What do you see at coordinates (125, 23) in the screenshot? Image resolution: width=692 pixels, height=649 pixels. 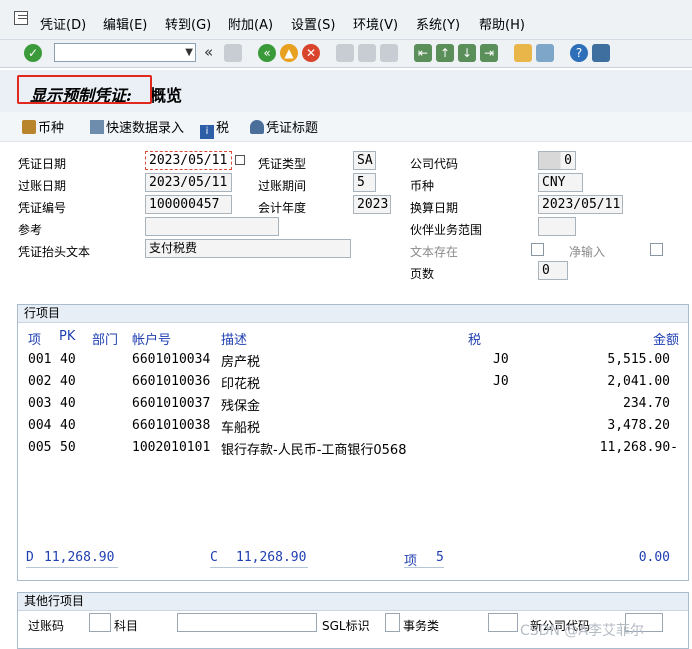 I see `menu-edit: 编辑(E)` at bounding box center [125, 23].